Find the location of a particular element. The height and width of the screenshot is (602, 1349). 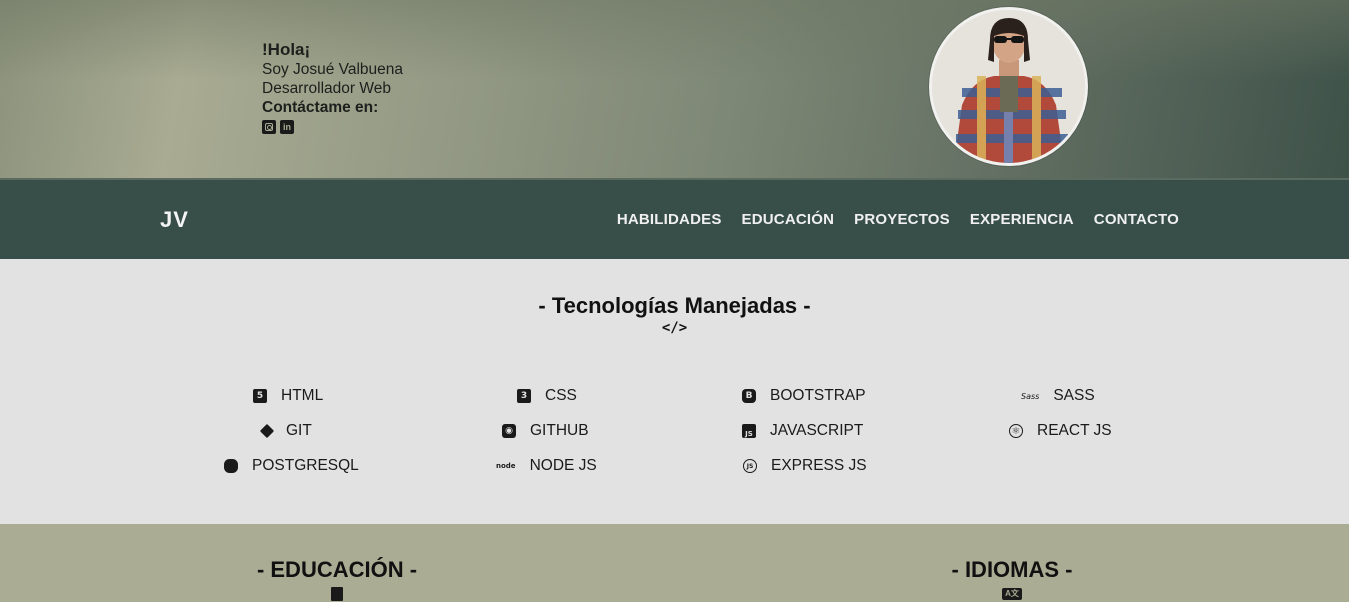

skill-label: GIT is located at coordinates (299, 430).